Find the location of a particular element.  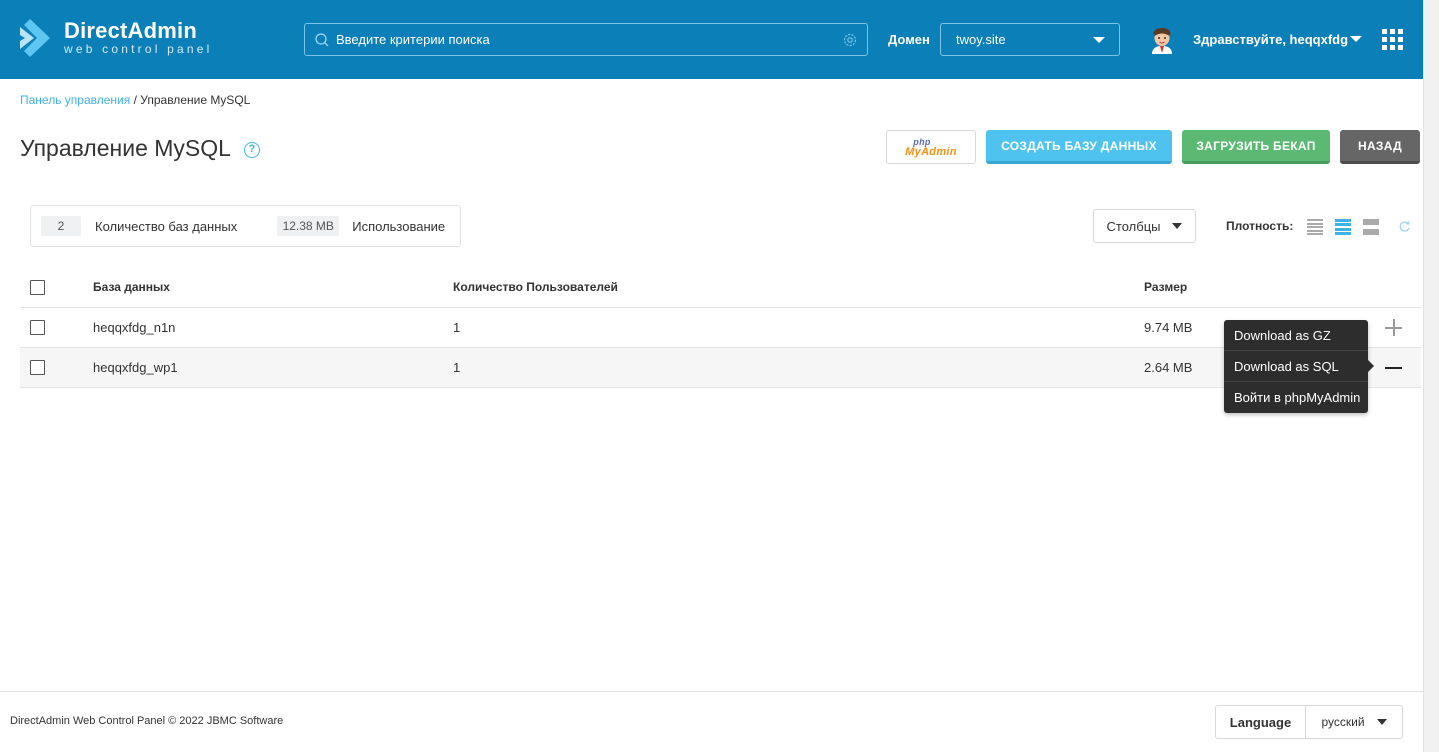

logo: DirectAdmin web control panel is located at coordinates (115, 38).